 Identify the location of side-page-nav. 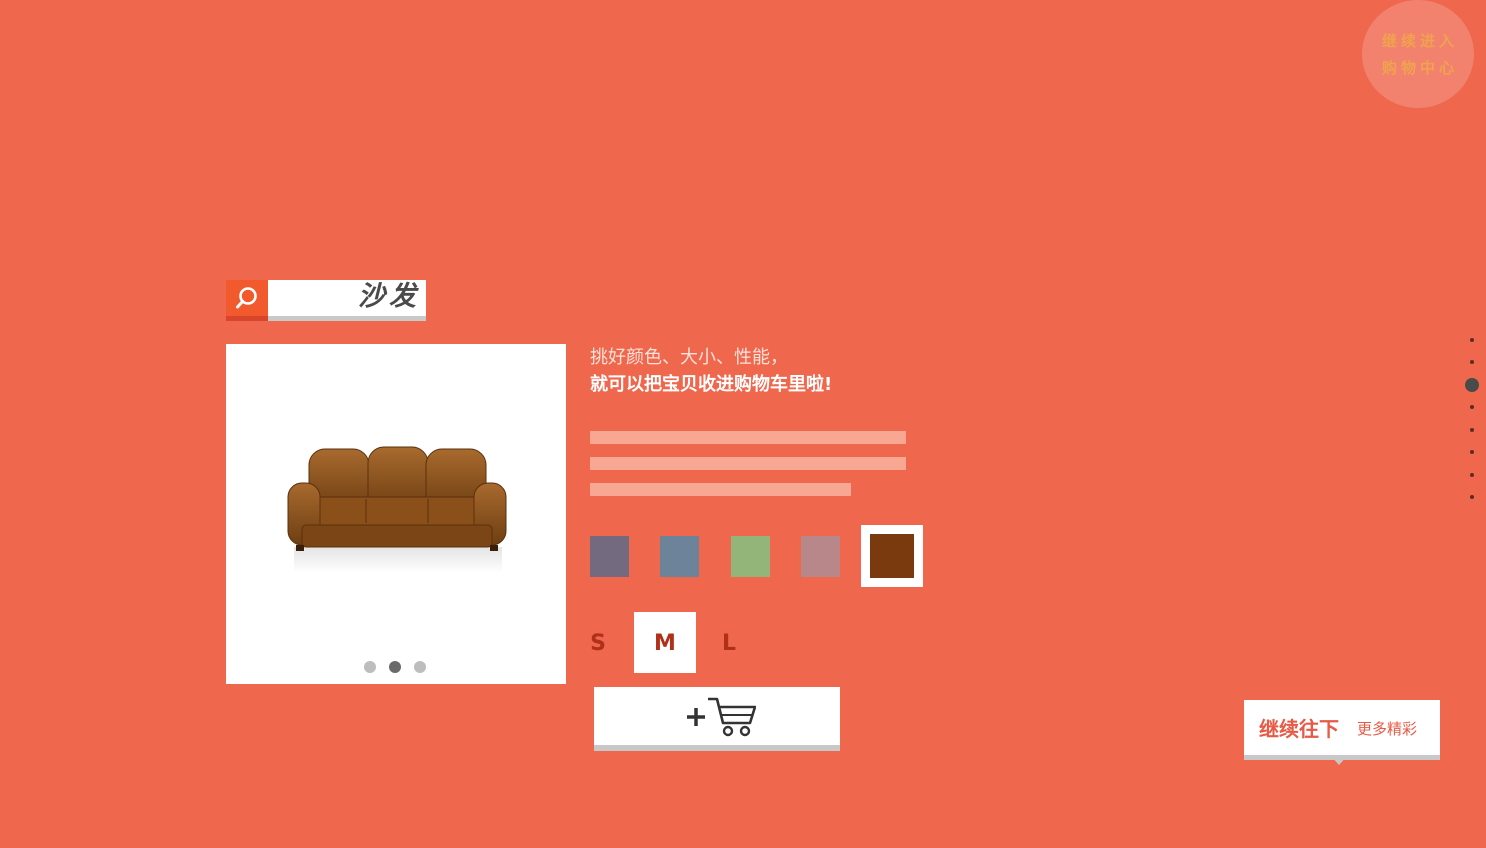
(1472, 418).